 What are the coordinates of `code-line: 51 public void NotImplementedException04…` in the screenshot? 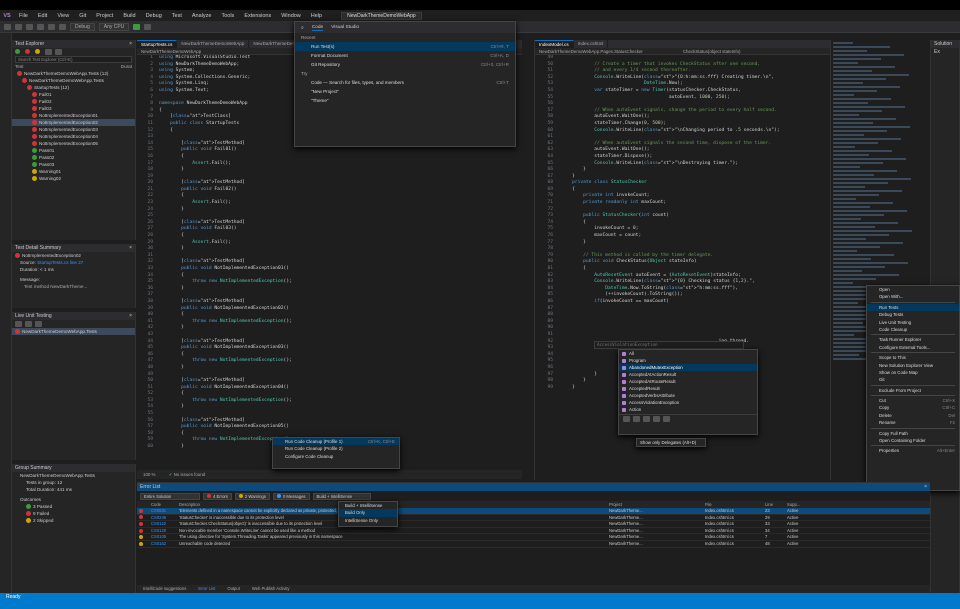 It's located at (330, 388).